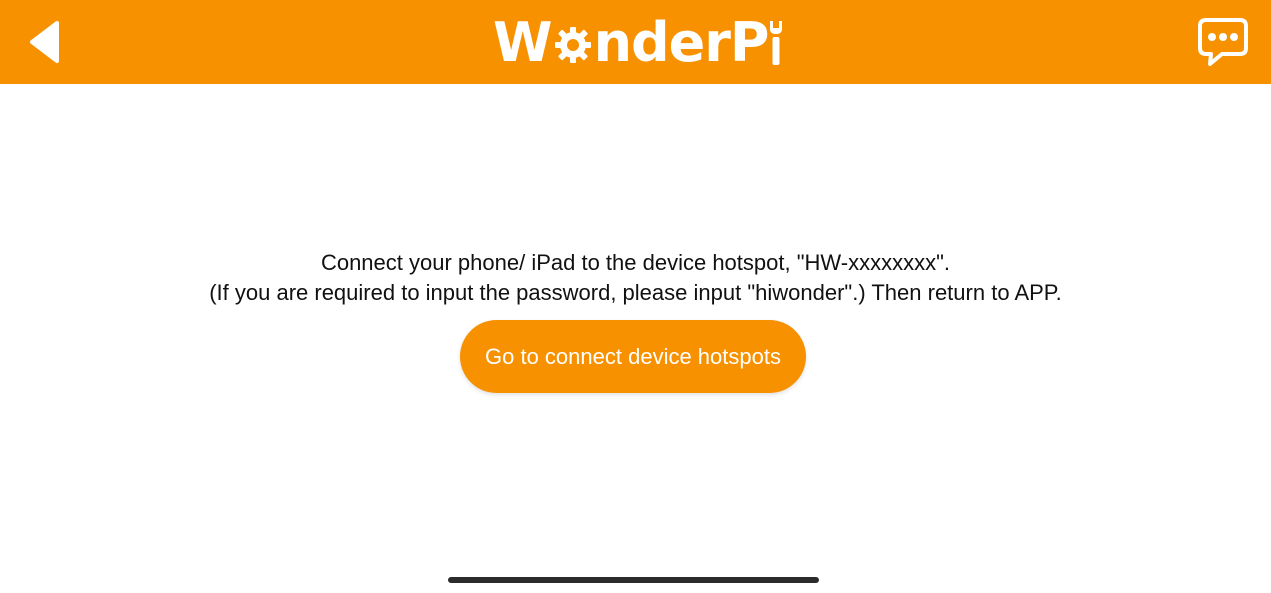 The height and width of the screenshot is (593, 1271). I want to click on logo-text: WnderP, so click(639, 43).